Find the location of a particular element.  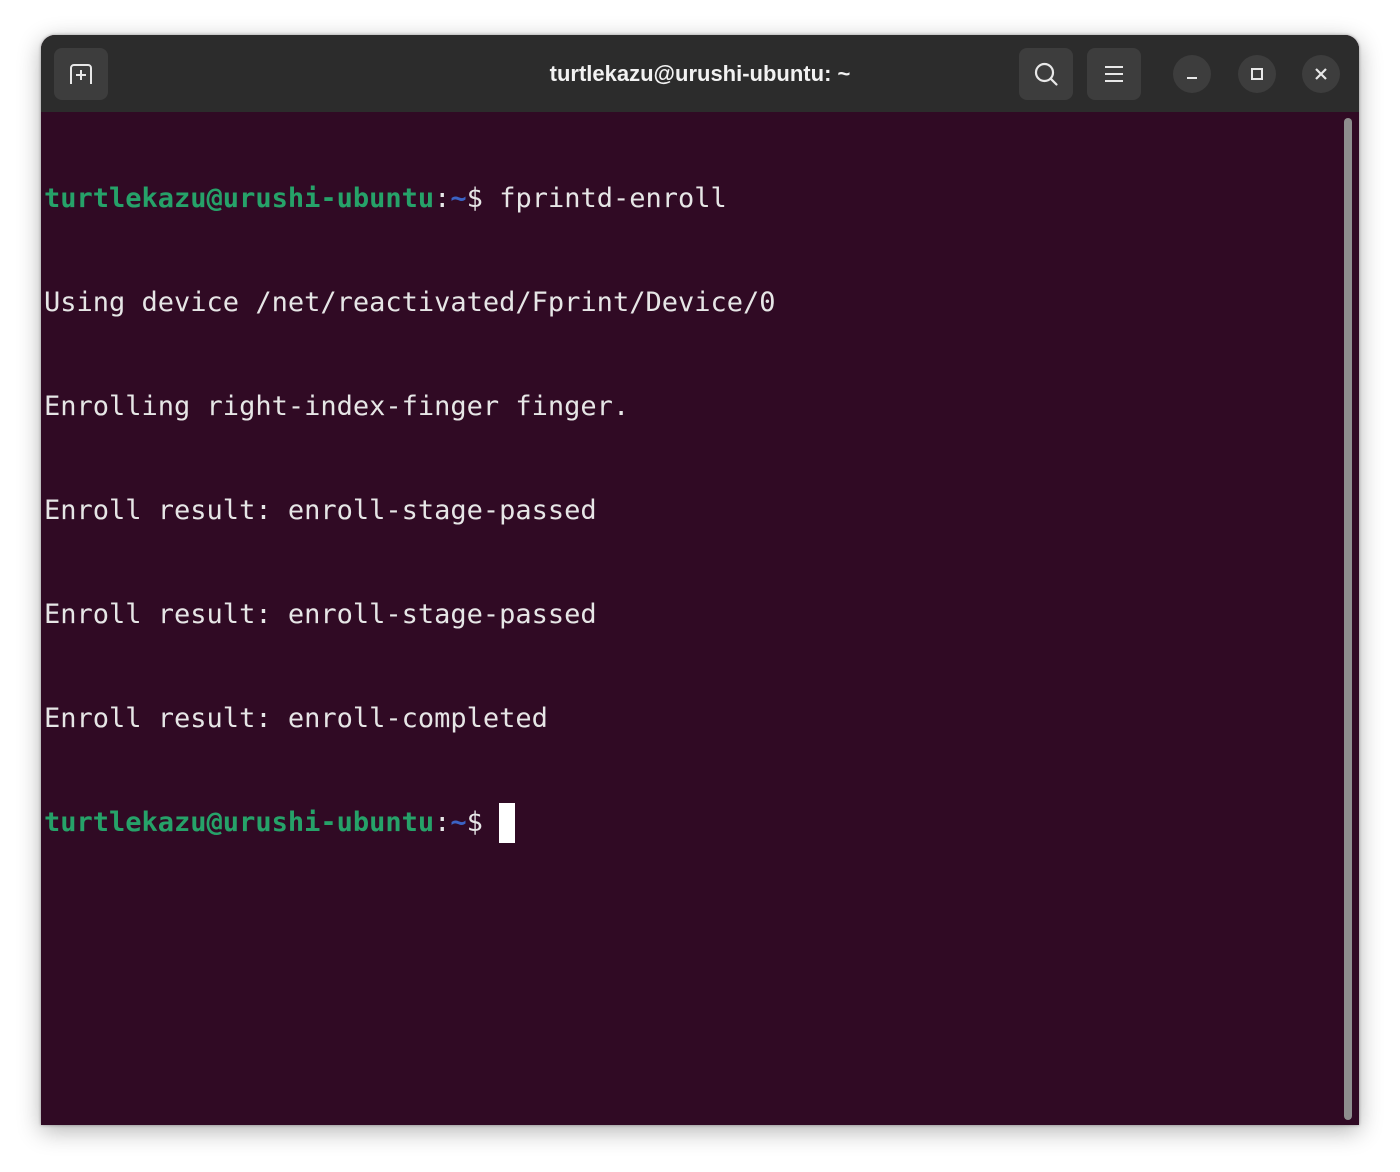

window-title: turtlekazu@urushi-ubuntu: ~ is located at coordinates (700, 73).